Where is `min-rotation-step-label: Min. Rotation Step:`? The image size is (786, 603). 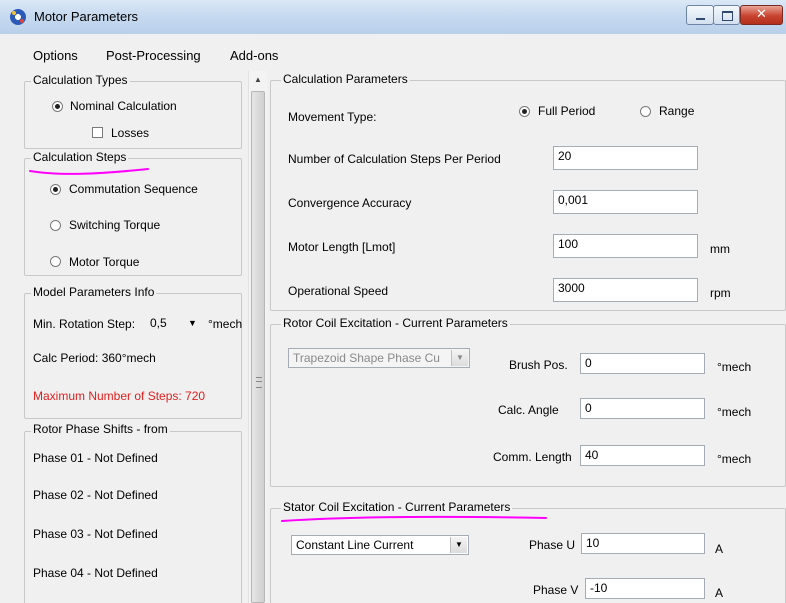
min-rotation-step-label: Min. Rotation Step: is located at coordinates (84, 324).